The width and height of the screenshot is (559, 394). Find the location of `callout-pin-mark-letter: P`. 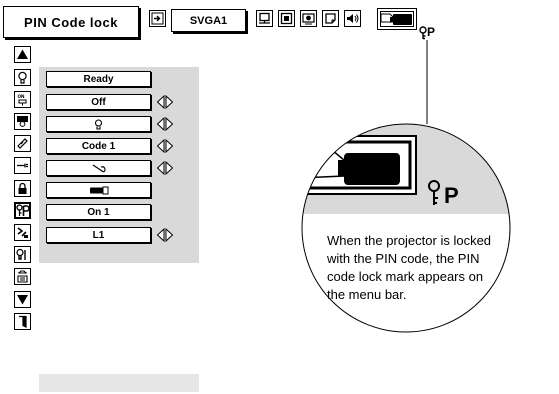

callout-pin-mark-letter: P is located at coordinates (451, 195).